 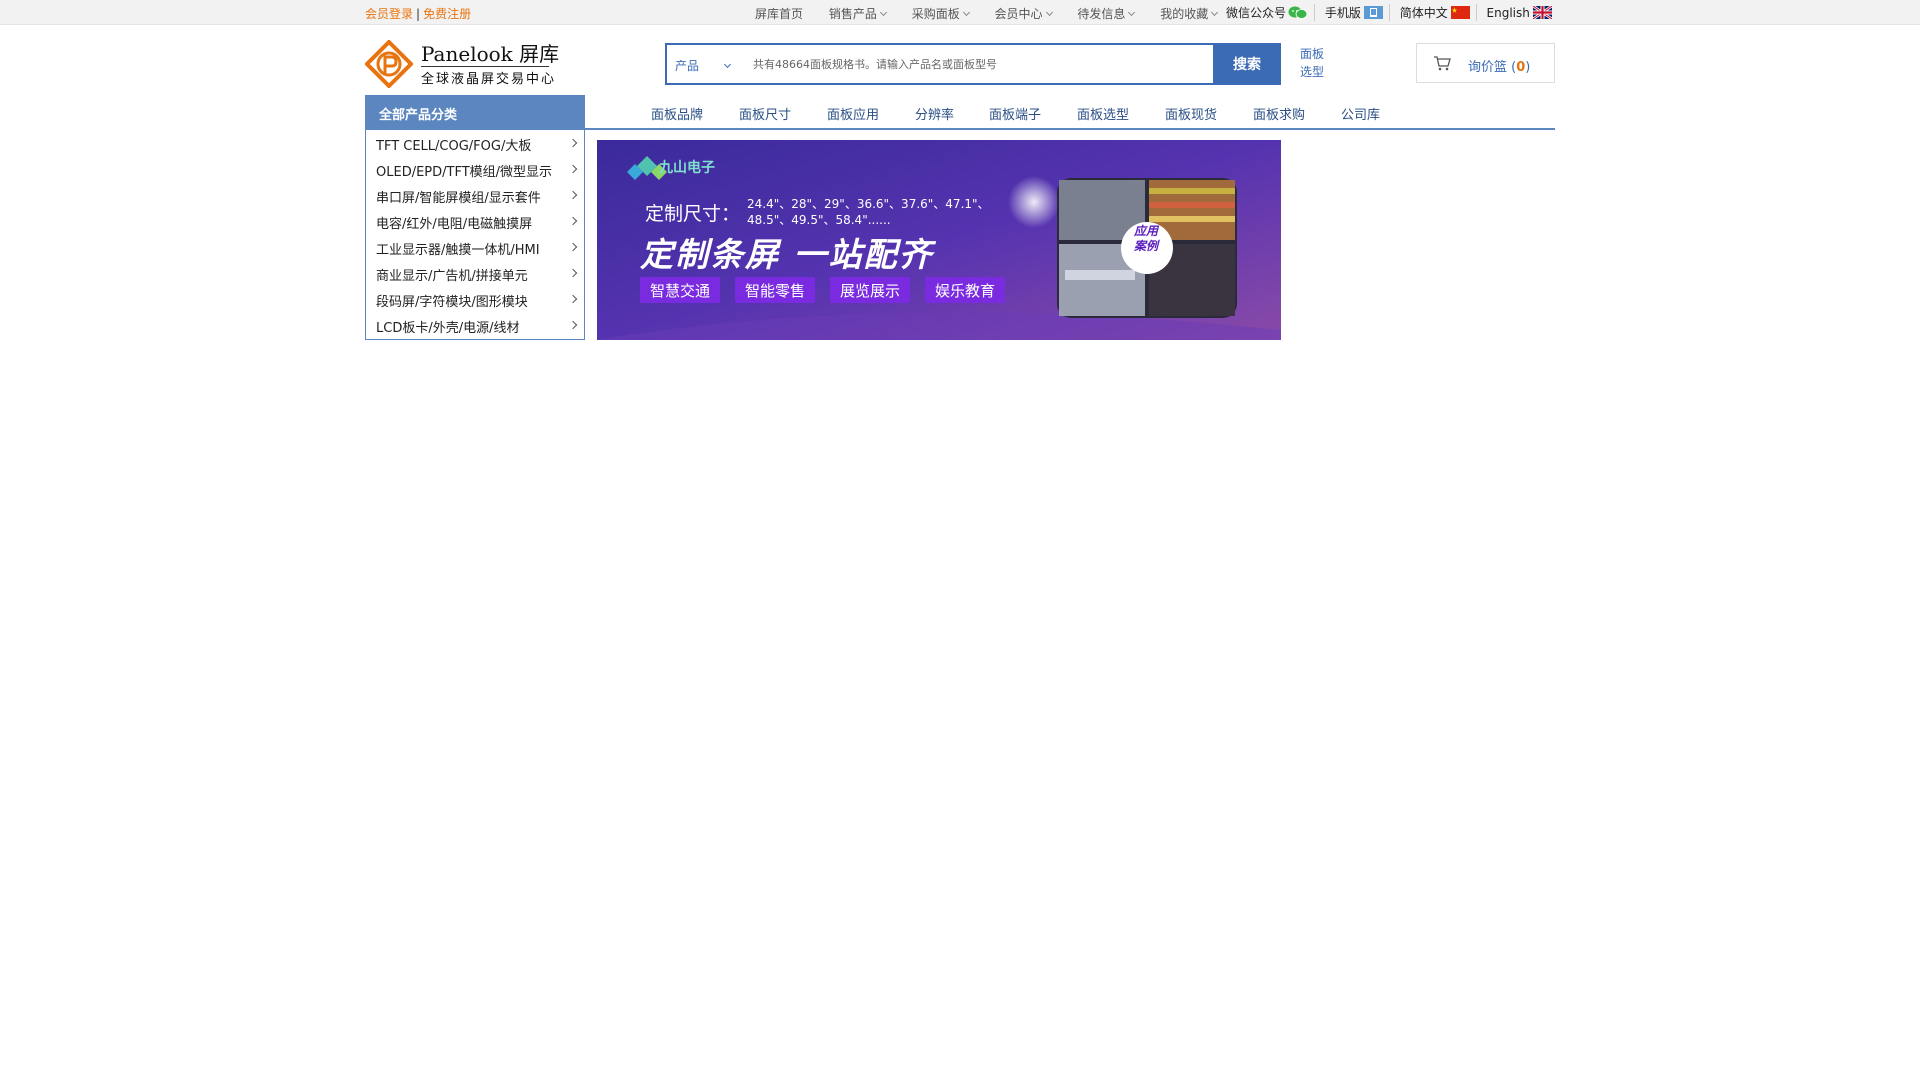 What do you see at coordinates (485, 66) in the screenshot?
I see `logo-divider` at bounding box center [485, 66].